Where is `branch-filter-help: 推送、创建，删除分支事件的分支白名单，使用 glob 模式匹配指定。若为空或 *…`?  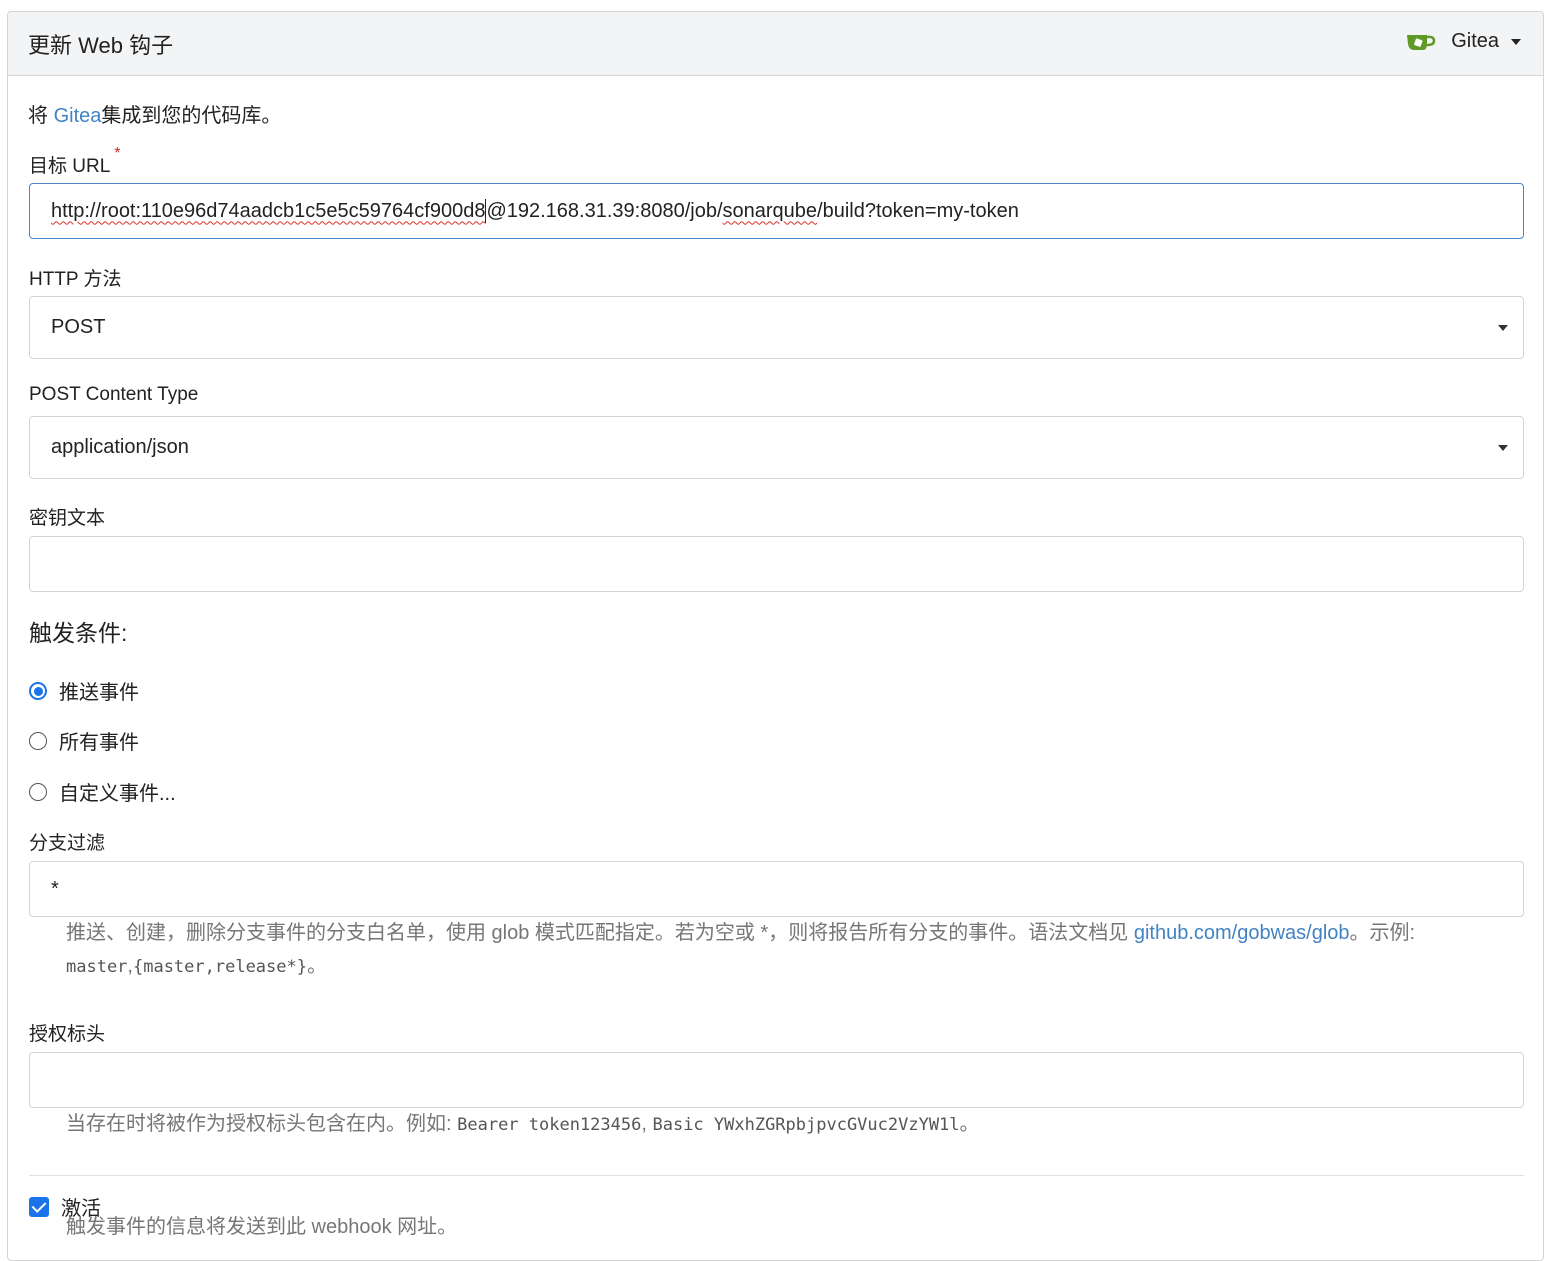
branch-filter-help: 推送、创建，删除分支事件的分支白名单，使用 glob 模式匹配指定。若为空或 *… is located at coordinates (796, 950).